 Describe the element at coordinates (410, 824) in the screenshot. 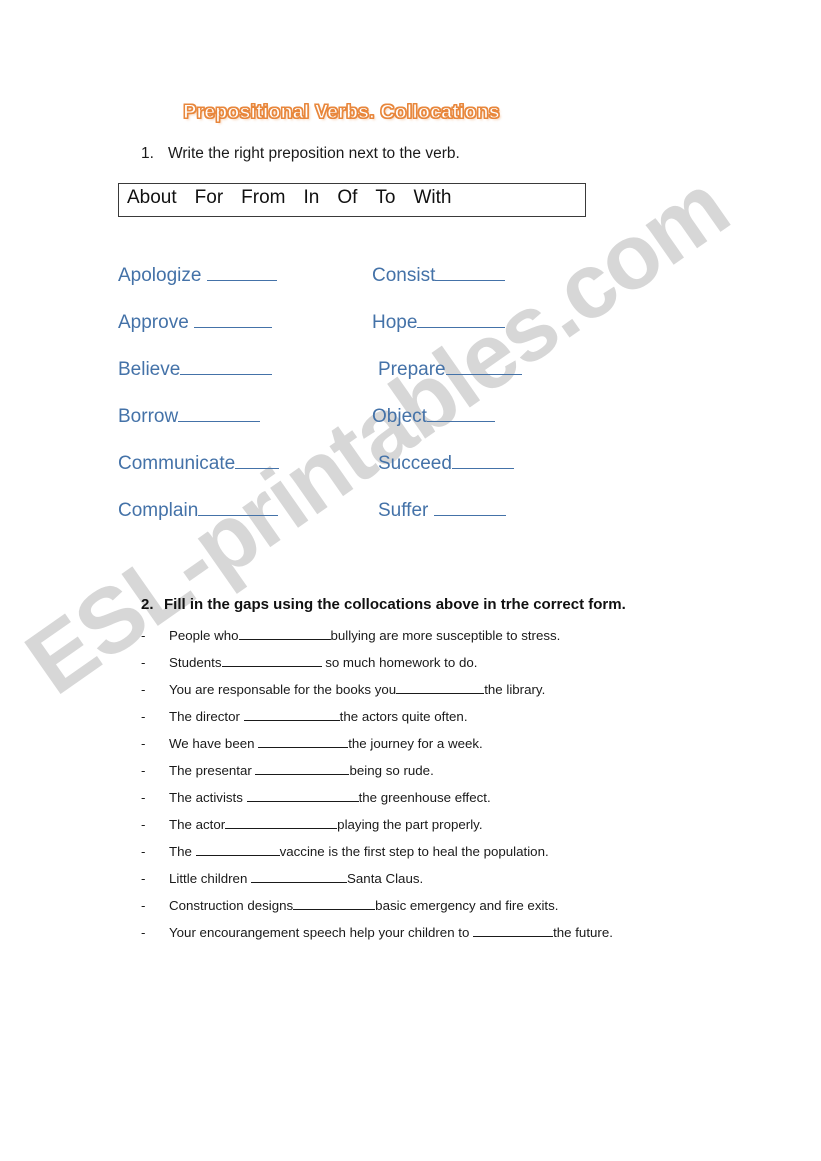

I see `sentence-text-after: playing the part properly.` at that location.